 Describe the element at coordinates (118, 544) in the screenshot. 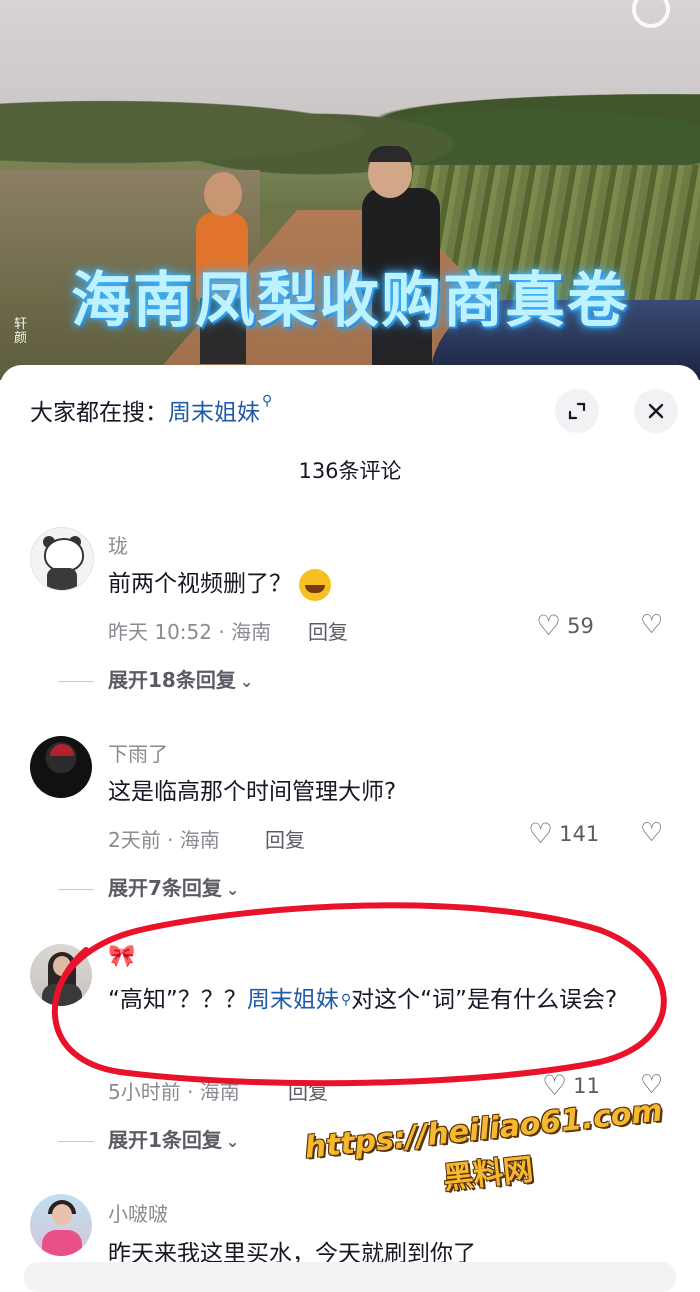

I see `comment-username: 珑` at that location.